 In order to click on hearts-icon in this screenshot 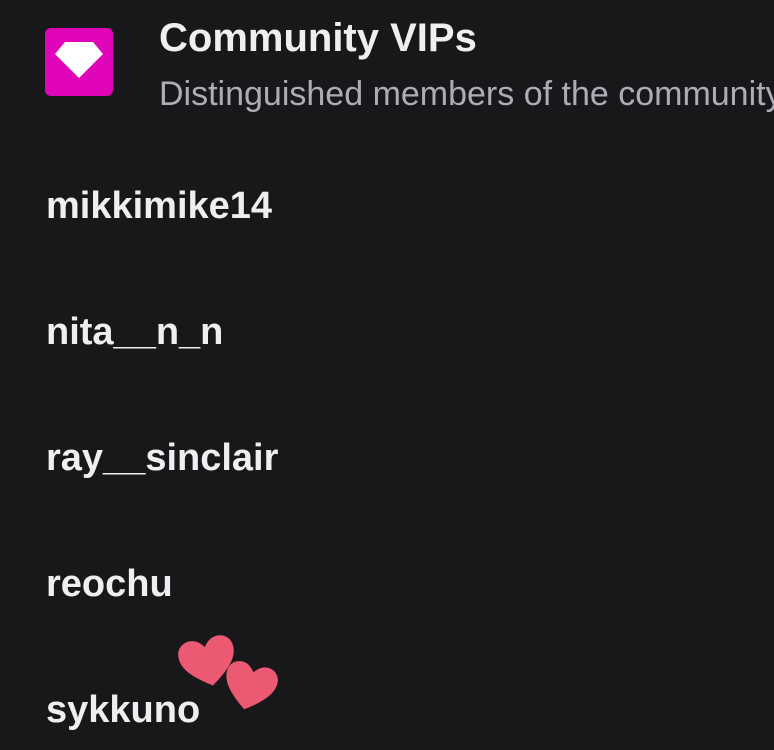, I will do `click(228, 677)`.